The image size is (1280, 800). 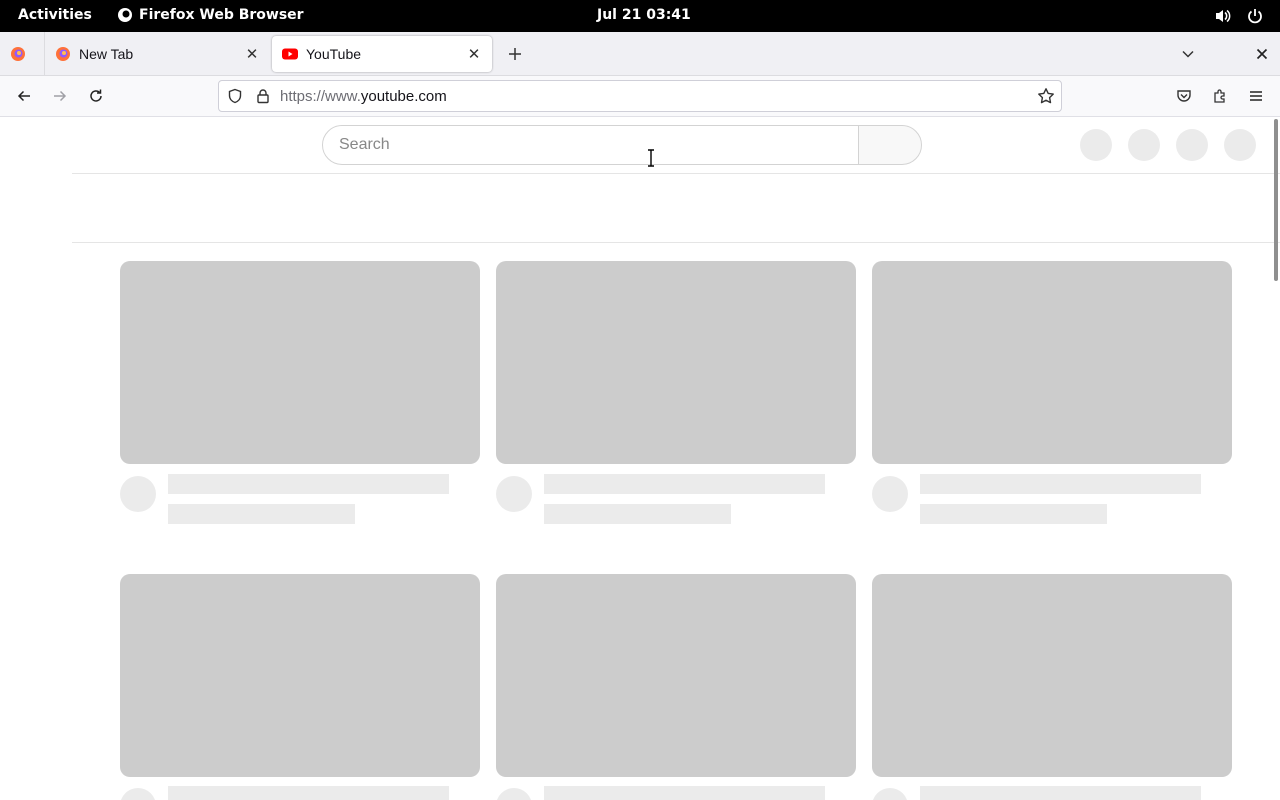 What do you see at coordinates (364, 144) in the screenshot?
I see `search-placeholder: Search` at bounding box center [364, 144].